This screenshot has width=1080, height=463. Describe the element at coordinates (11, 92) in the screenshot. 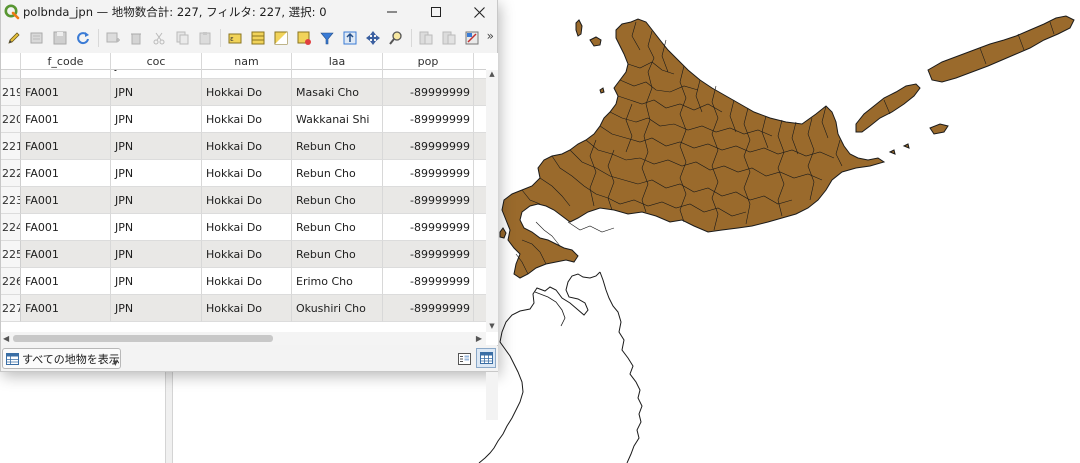

I see `row-header: 219` at that location.